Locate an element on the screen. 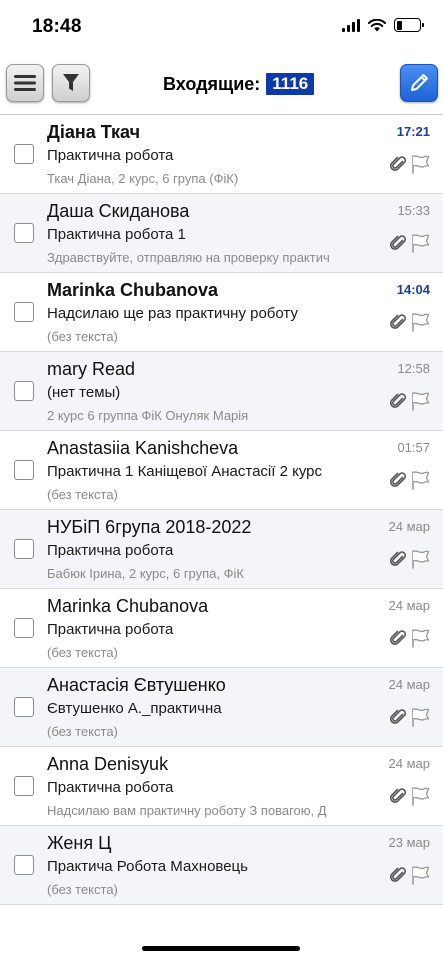 This screenshot has height=960, width=443. inbox-label: Входящие: is located at coordinates (212, 83).